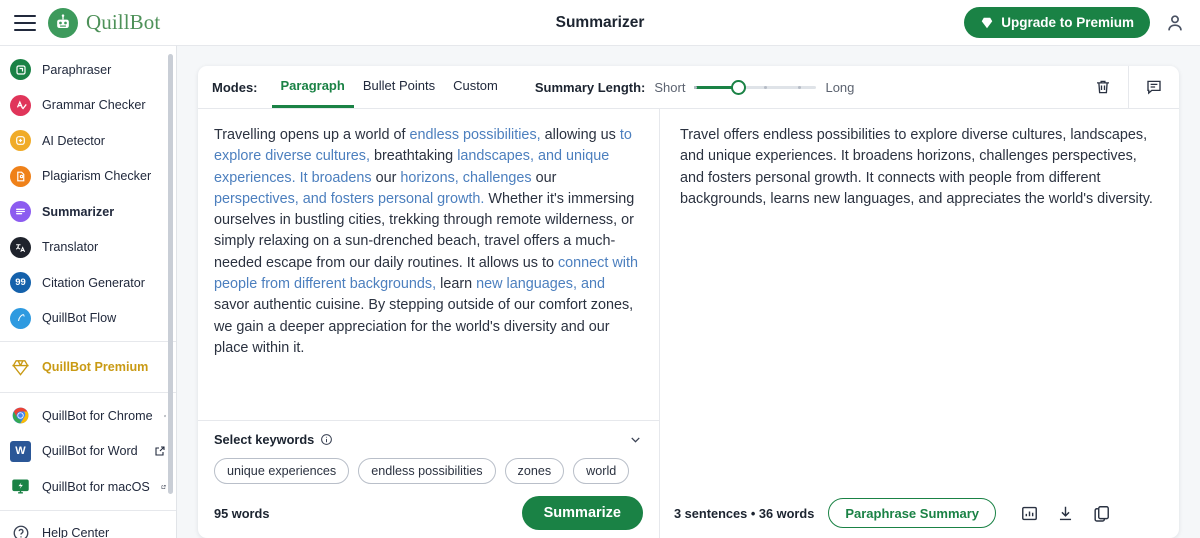 This screenshot has height=538, width=1200. Describe the element at coordinates (912, 513) in the screenshot. I see `paraphrase-summary-button: Paraphrase Summary` at that location.